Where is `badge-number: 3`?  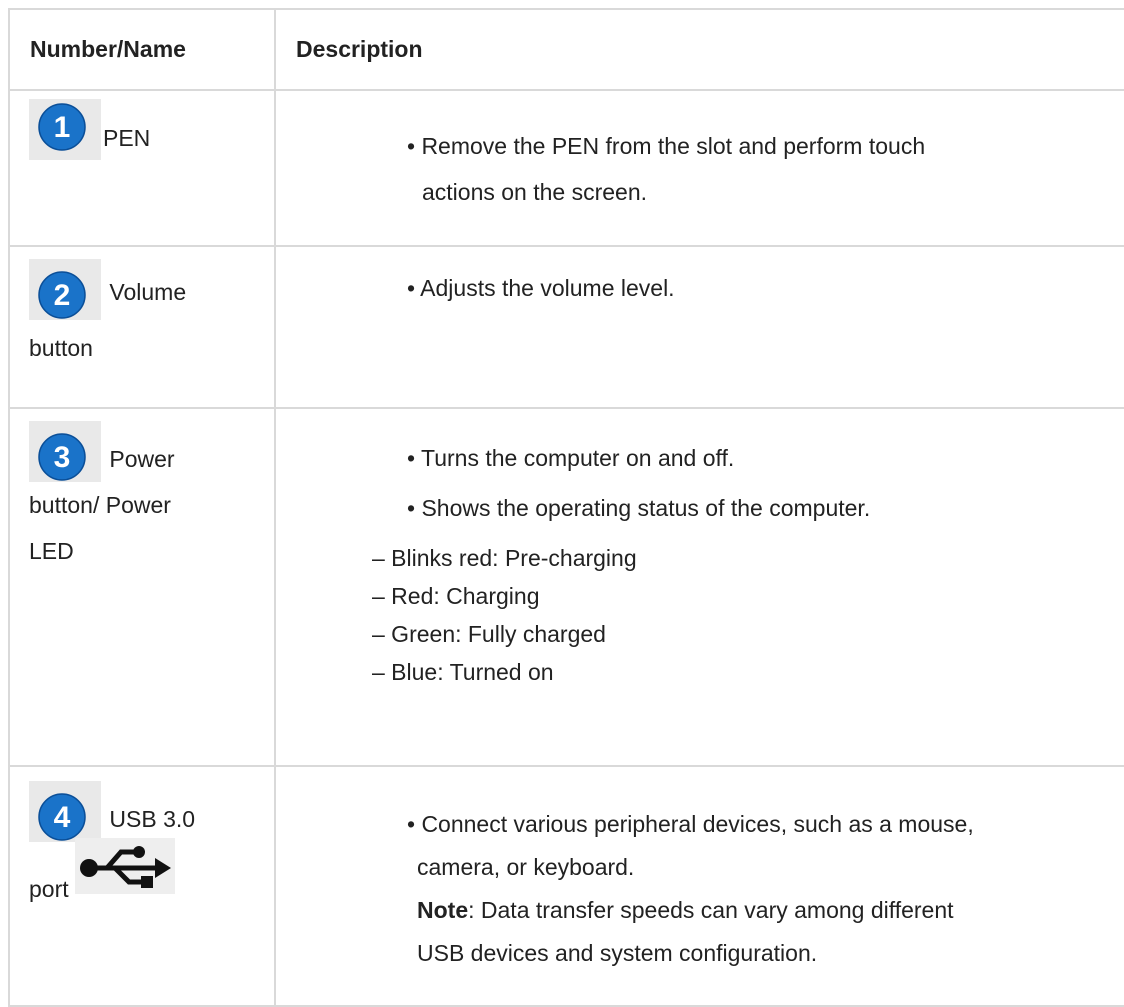
badge-number: 3 is located at coordinates (62, 457).